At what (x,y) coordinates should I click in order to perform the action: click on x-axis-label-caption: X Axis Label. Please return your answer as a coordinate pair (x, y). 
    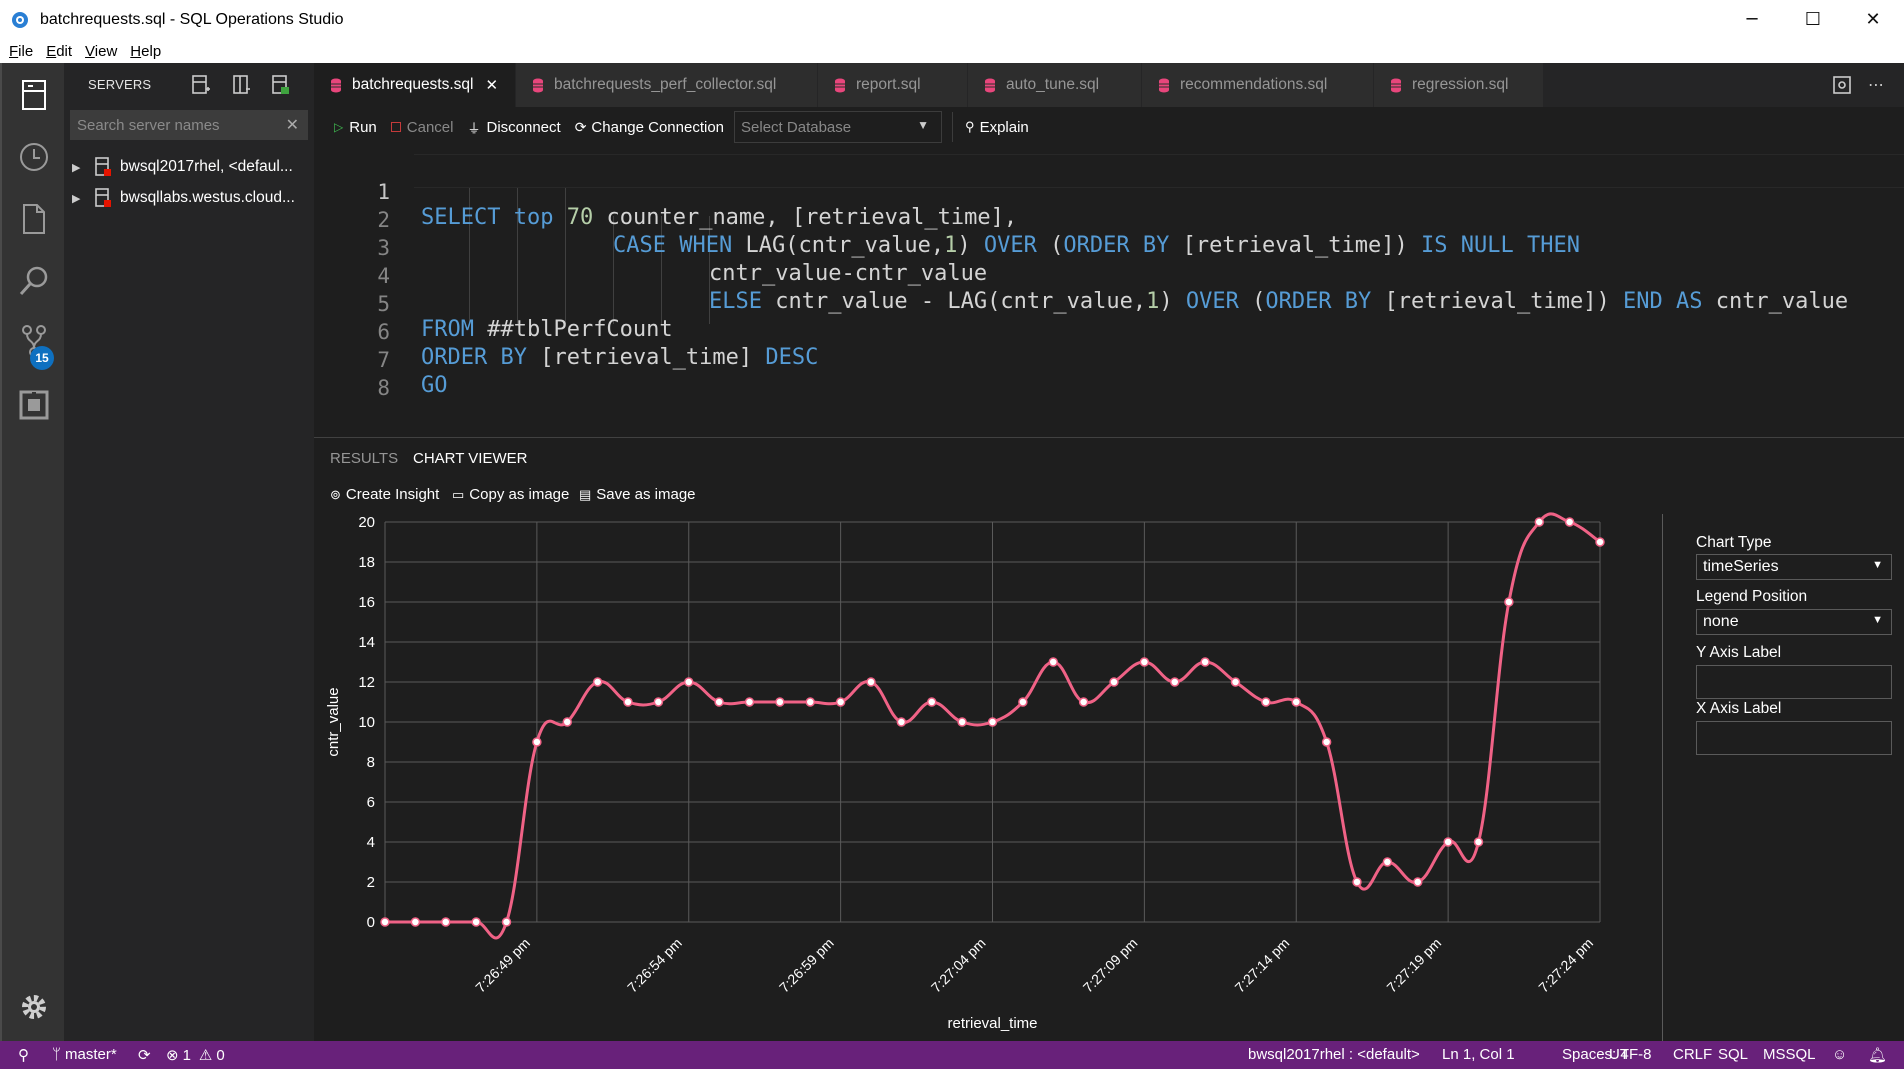
    Looking at the image, I should click on (1739, 708).